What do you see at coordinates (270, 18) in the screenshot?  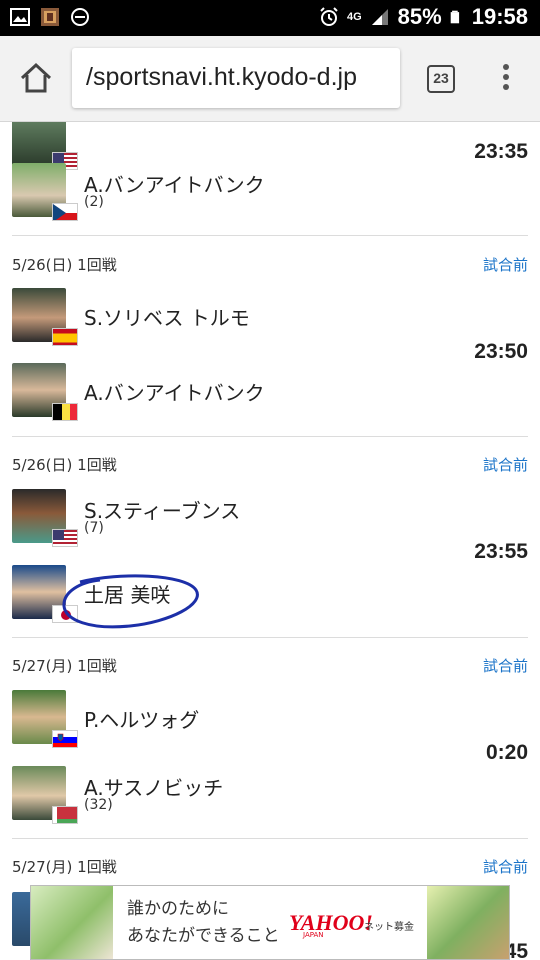 I see `status-bar: 4G 85% 19:58` at bounding box center [270, 18].